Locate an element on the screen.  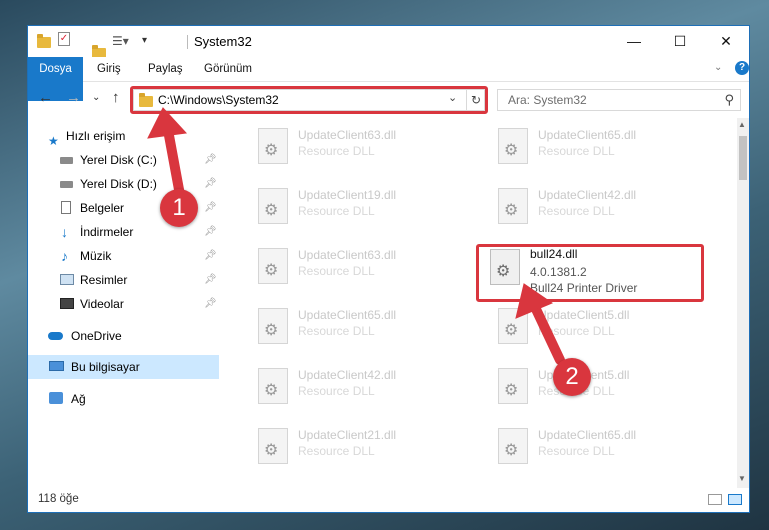
arrow-1-head is located at coordinates (167, 123).